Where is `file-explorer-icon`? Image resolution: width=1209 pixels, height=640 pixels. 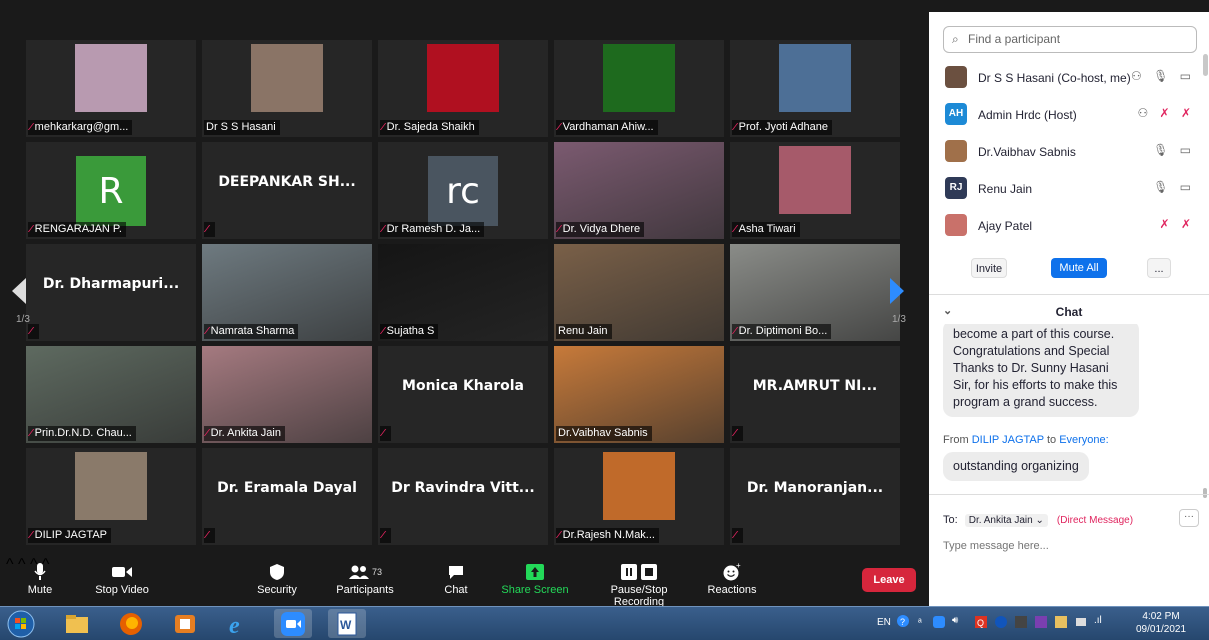 file-explorer-icon is located at coordinates (77, 623).